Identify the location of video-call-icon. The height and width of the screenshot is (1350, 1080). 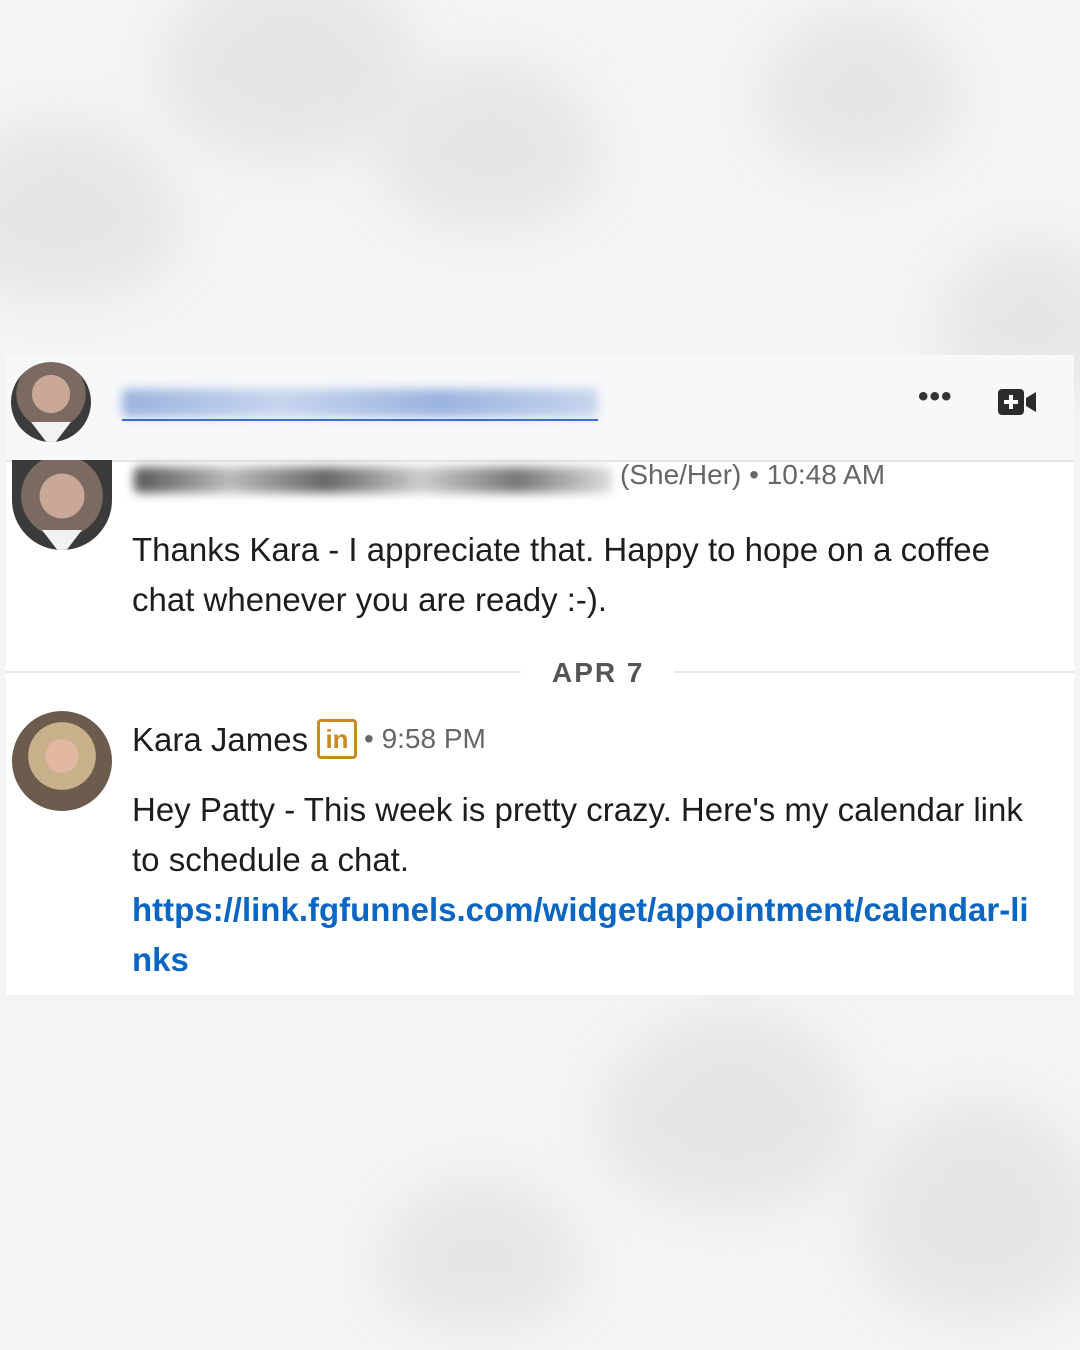
(1017, 404).